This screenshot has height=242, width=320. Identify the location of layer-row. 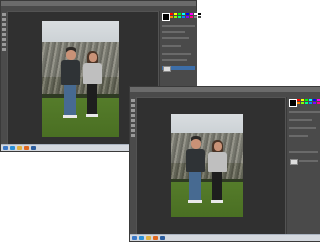
(308, 161).